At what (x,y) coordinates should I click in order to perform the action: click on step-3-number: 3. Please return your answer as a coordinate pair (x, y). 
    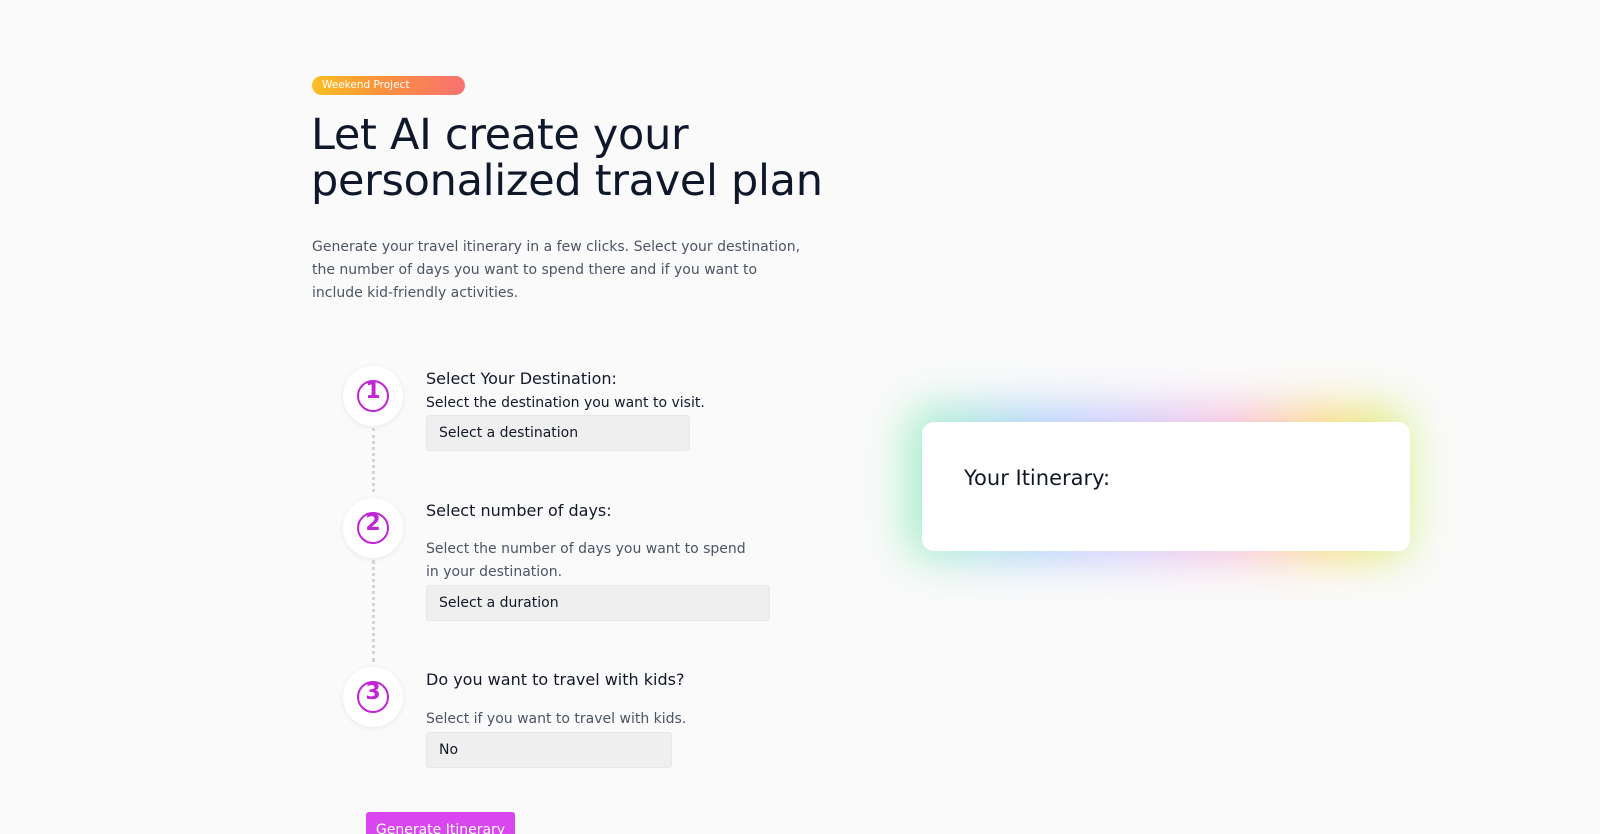
    Looking at the image, I should click on (373, 697).